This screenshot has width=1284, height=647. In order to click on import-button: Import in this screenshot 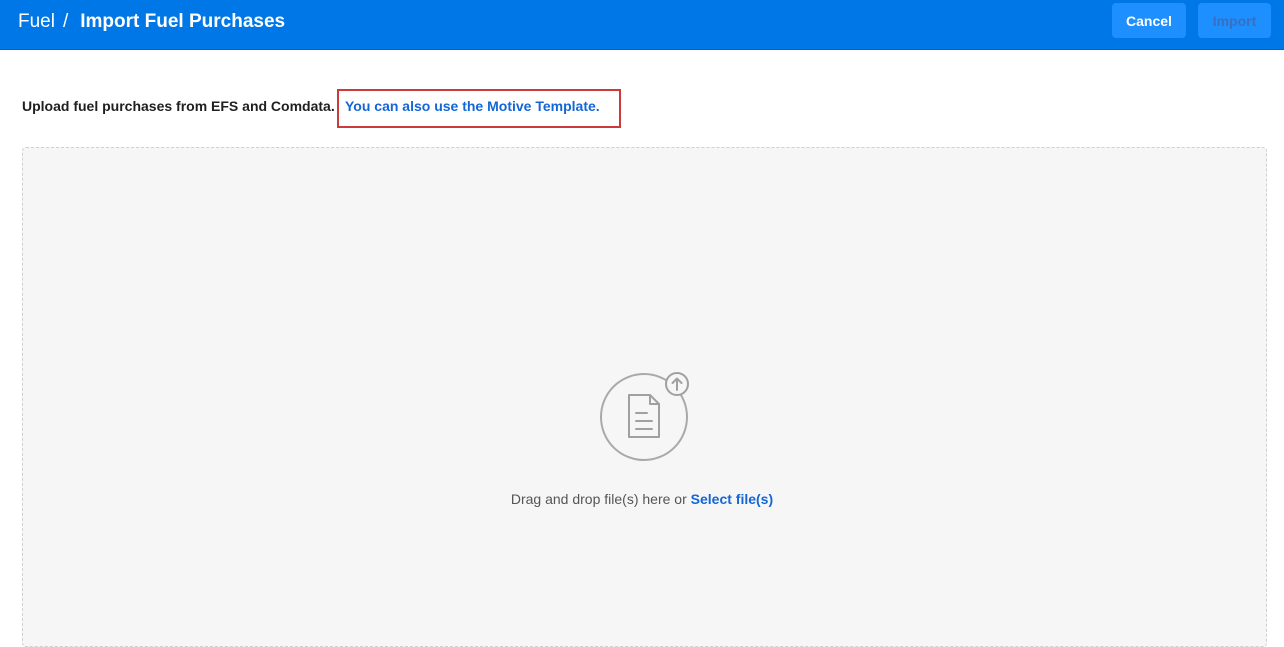, I will do `click(1234, 20)`.